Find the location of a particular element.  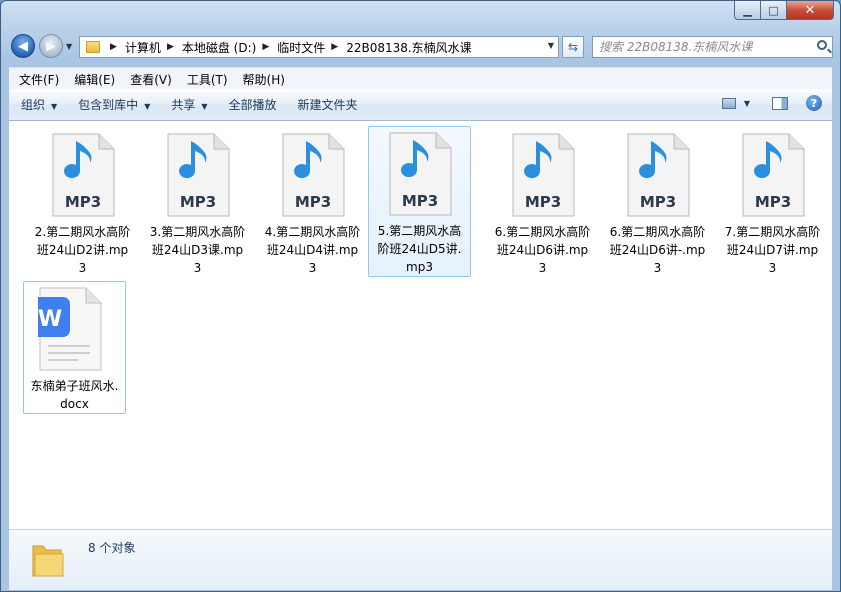

menu-help: 帮助(H) is located at coordinates (264, 79).